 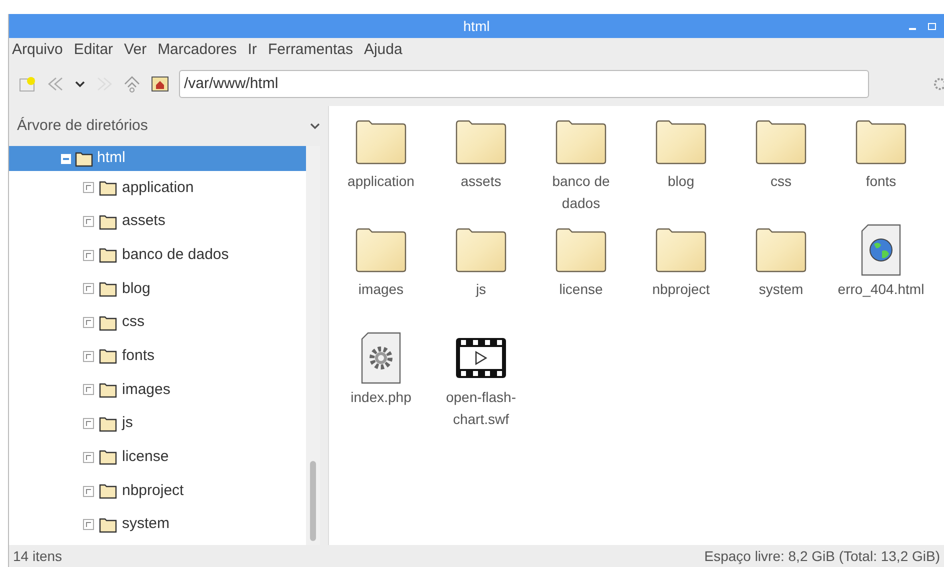 I want to click on menu-item: Ajuda, so click(x=383, y=50).